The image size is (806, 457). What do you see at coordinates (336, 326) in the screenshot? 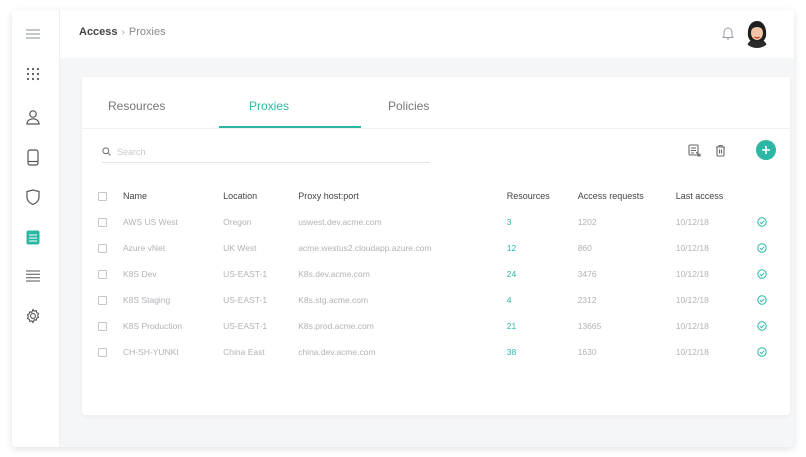
I see `proxy-host: K8s.prod.acme.com` at bounding box center [336, 326].